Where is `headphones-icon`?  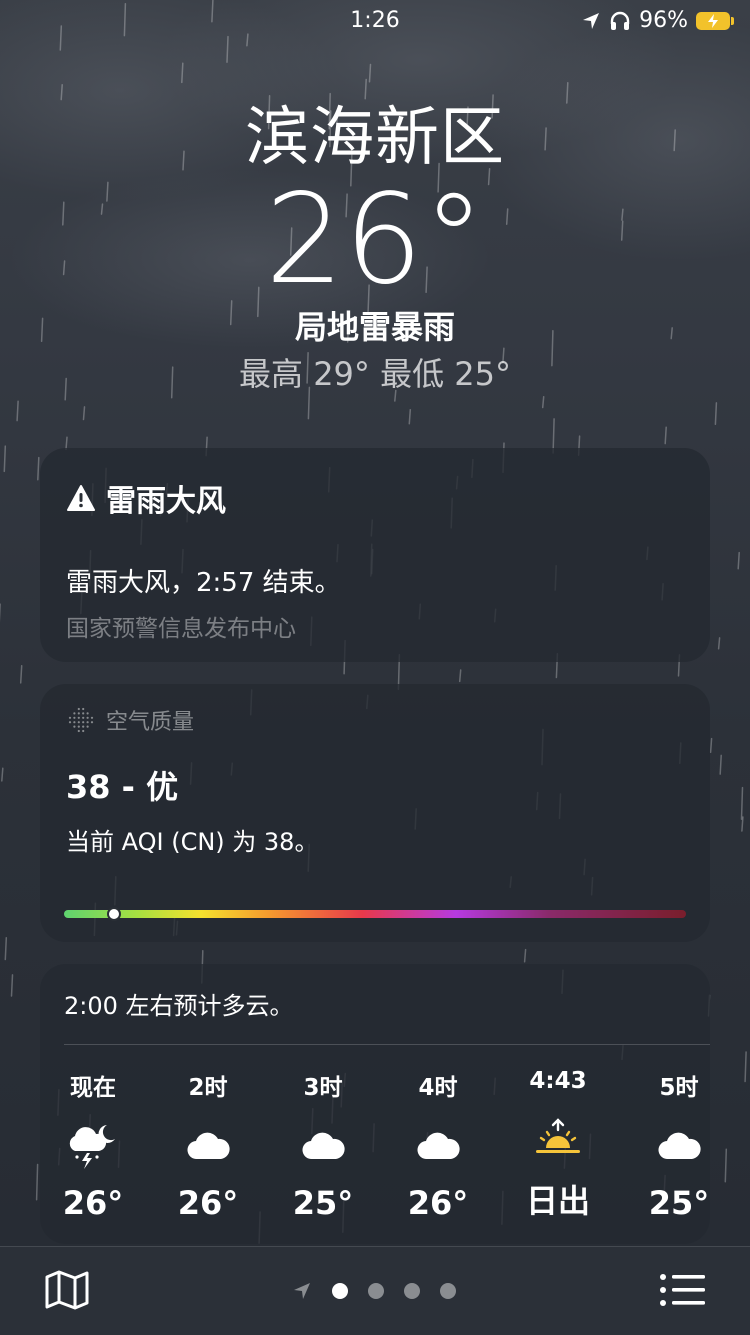 headphones-icon is located at coordinates (620, 21).